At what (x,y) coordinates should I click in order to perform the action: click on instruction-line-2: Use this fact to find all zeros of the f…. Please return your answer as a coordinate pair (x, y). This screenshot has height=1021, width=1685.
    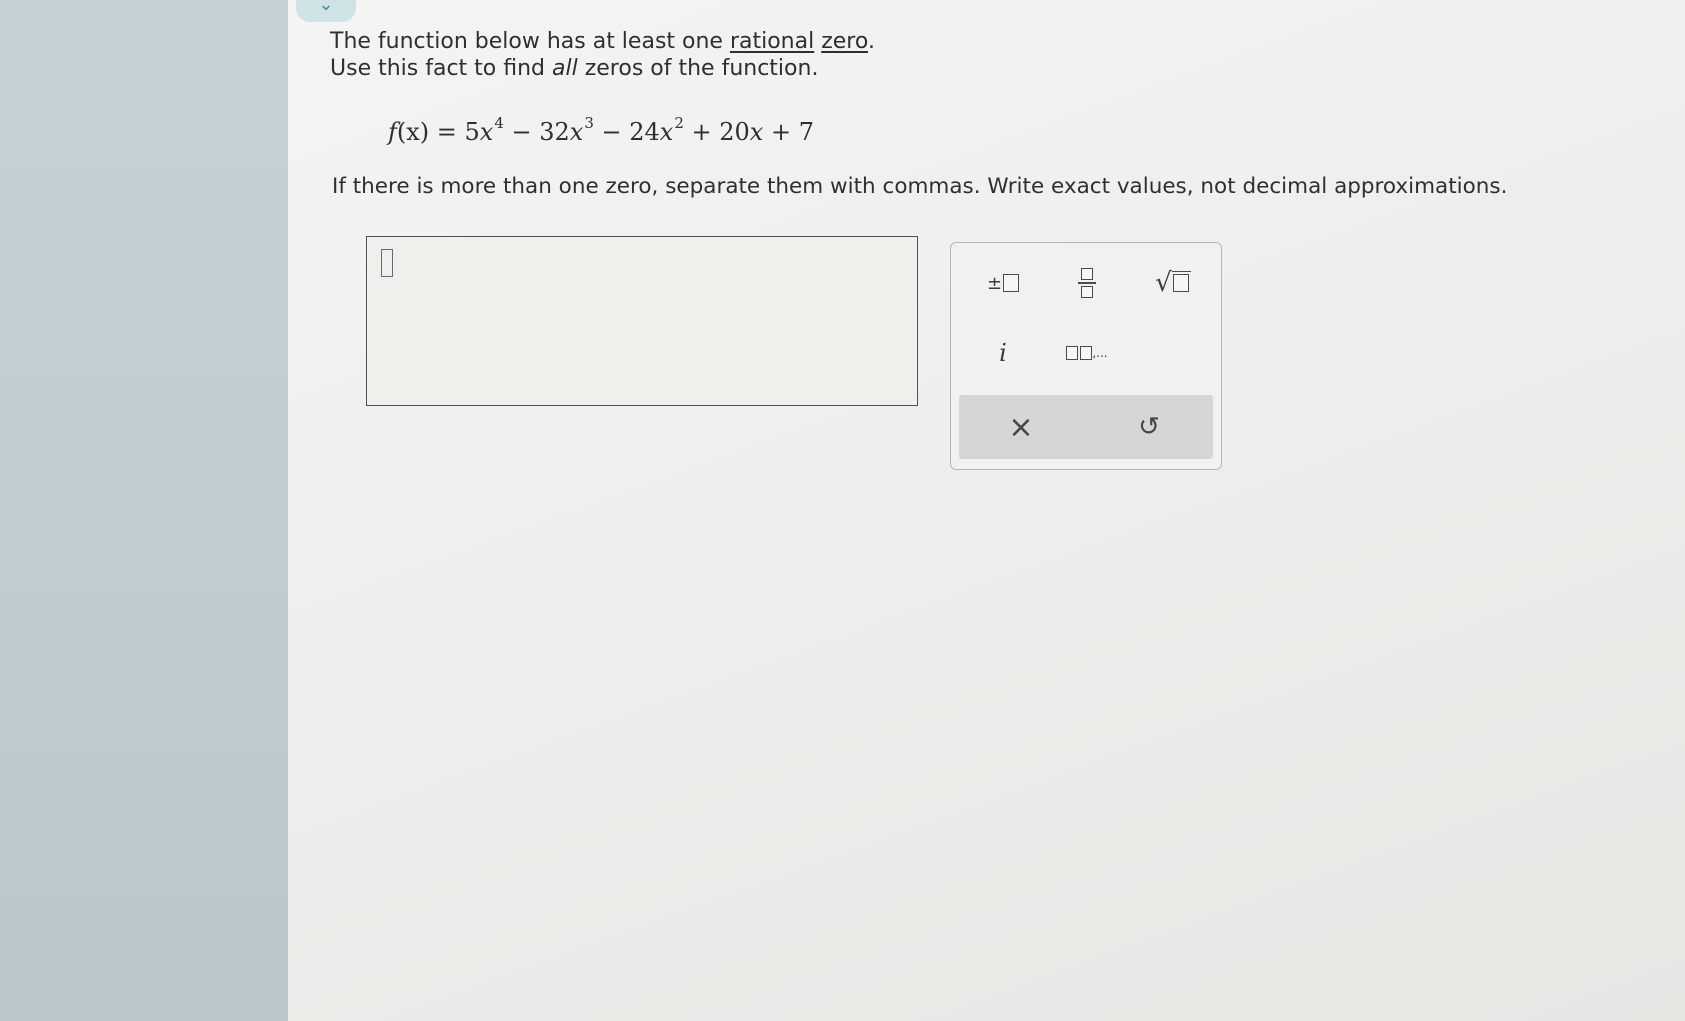
    Looking at the image, I should click on (574, 68).